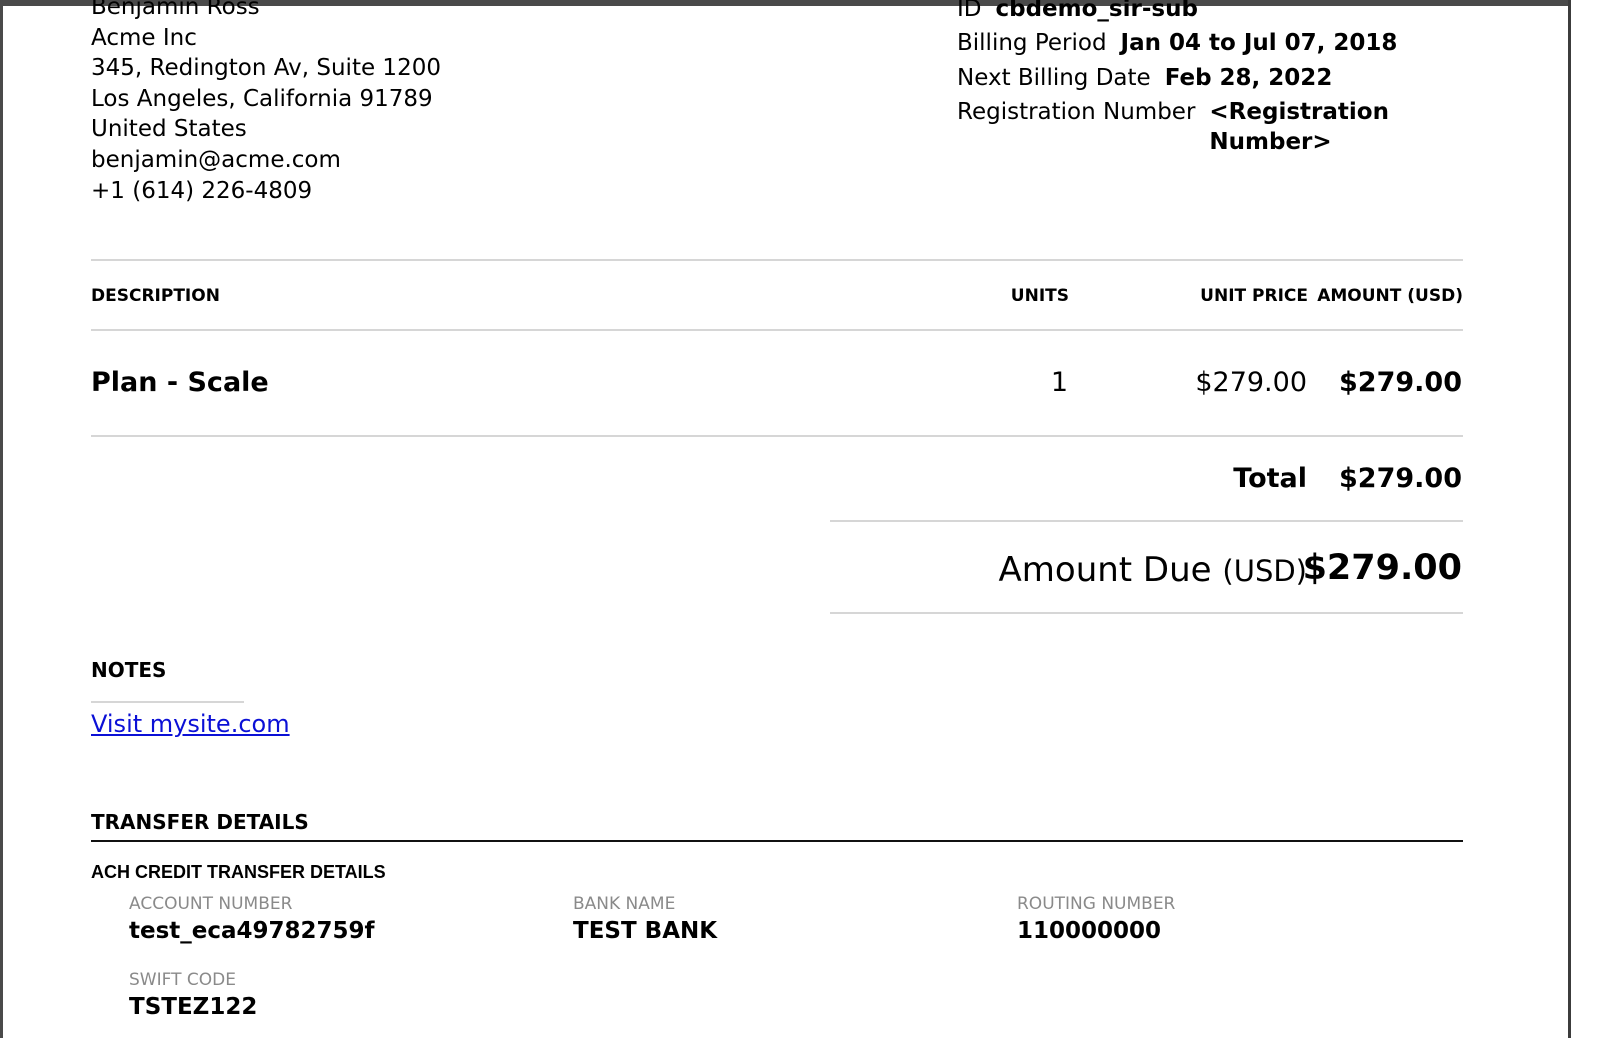 The width and height of the screenshot is (1600, 1038). I want to click on row-description: Plan - Scale, so click(180, 382).